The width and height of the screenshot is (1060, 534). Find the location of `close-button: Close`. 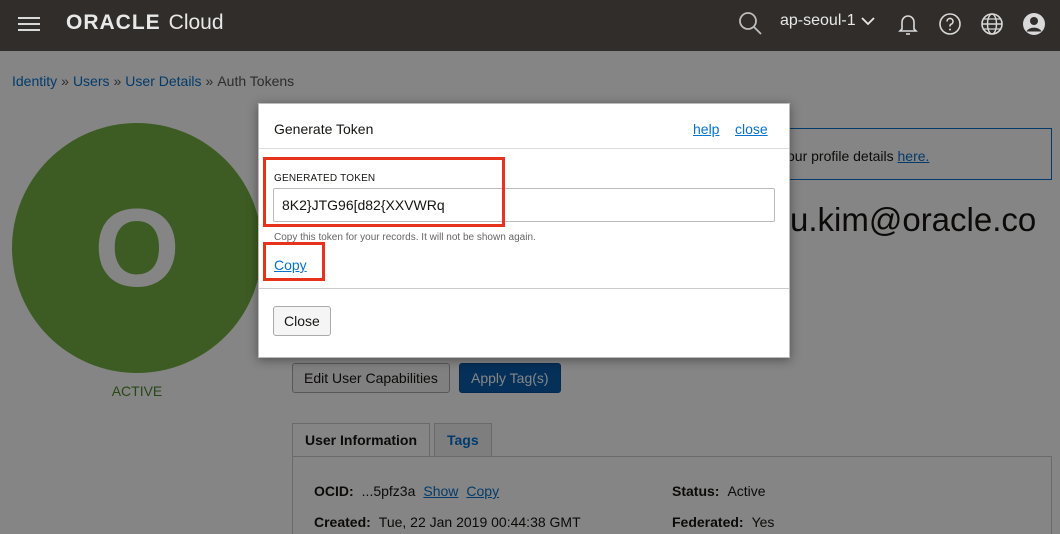

close-button: Close is located at coordinates (302, 321).